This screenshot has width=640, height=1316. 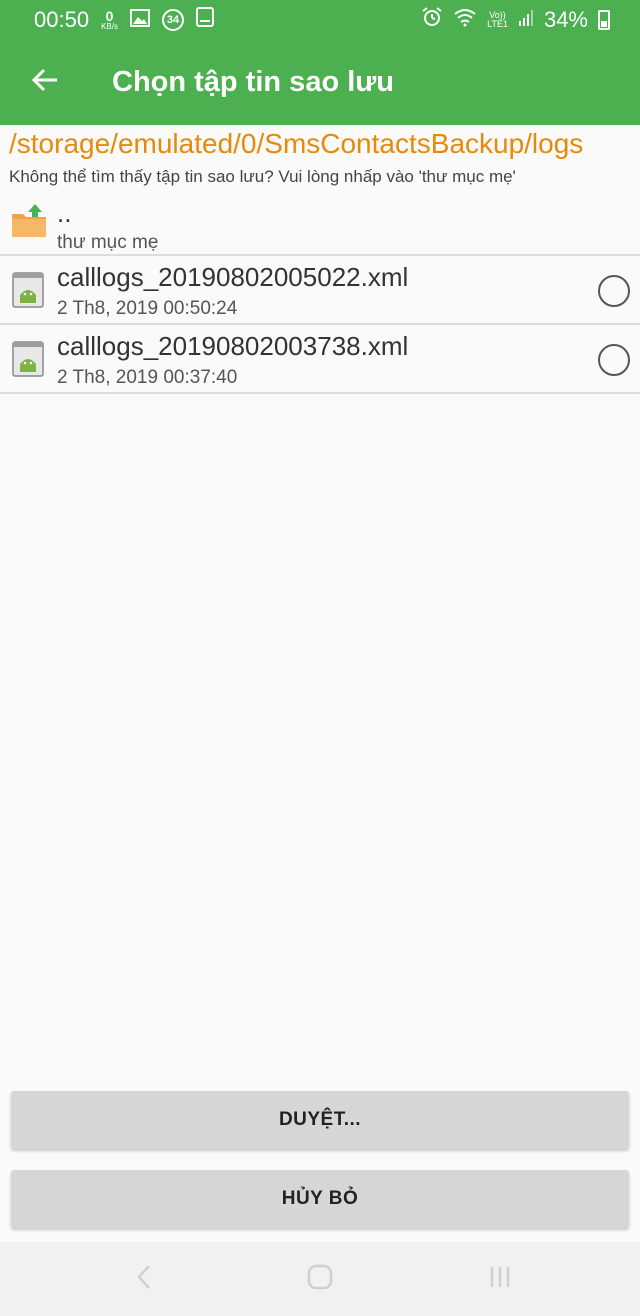 I want to click on nav-home-icon, so click(x=320, y=1279).